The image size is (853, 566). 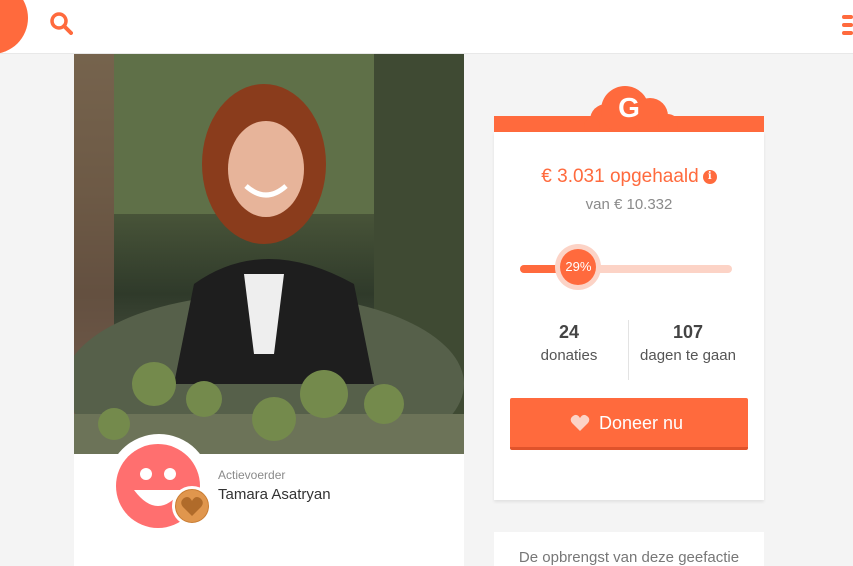 I want to click on progress-indicator: 29%, so click(x=578, y=267).